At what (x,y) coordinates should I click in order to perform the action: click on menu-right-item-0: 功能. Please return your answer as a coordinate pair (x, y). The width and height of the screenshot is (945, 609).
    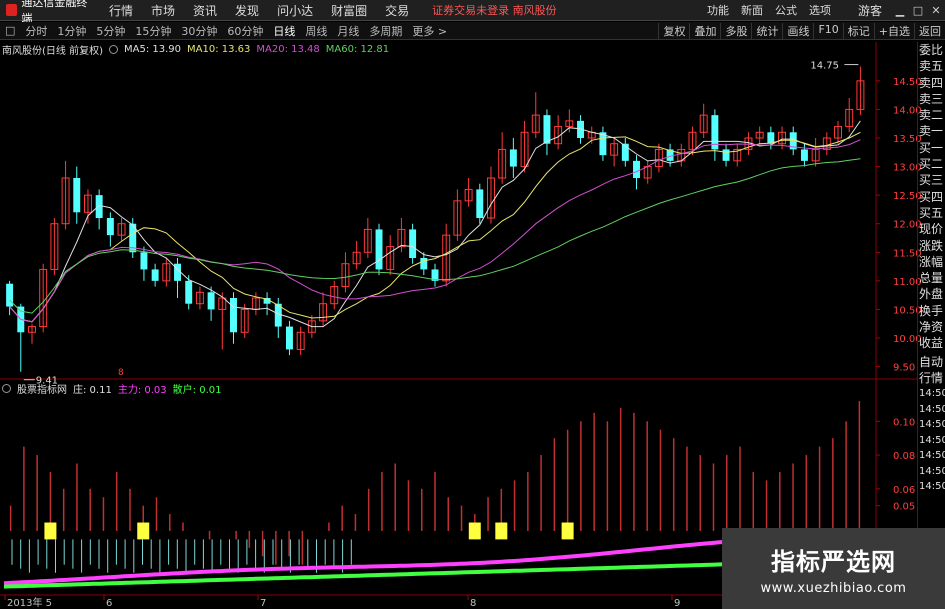
    Looking at the image, I should click on (718, 10).